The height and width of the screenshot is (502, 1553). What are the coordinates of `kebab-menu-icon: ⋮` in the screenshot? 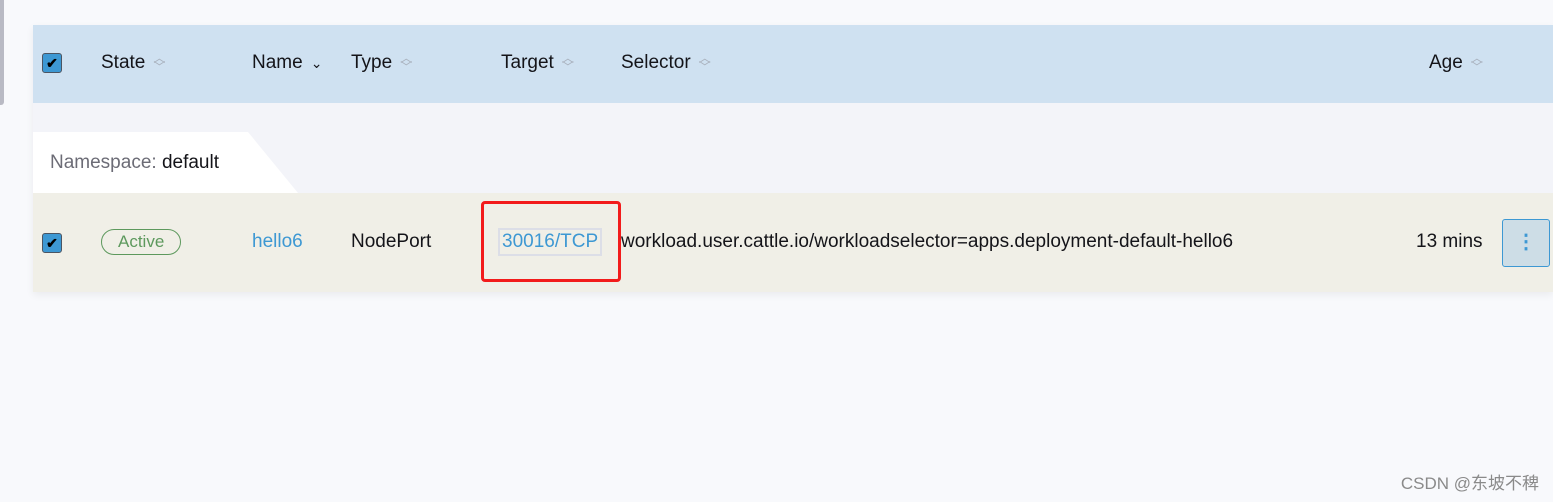 It's located at (1526, 242).